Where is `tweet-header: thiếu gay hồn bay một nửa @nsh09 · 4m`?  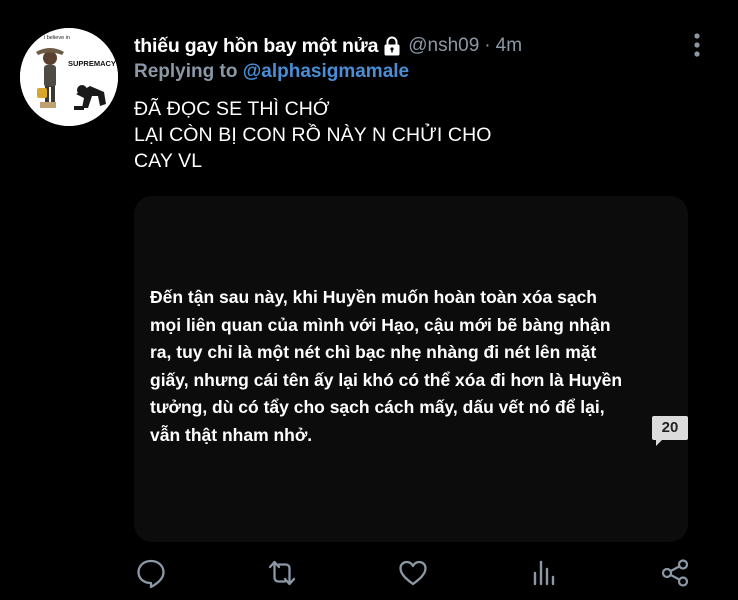 tweet-header: thiếu gay hồn bay một nửa @nsh09 · 4m is located at coordinates (328, 46).